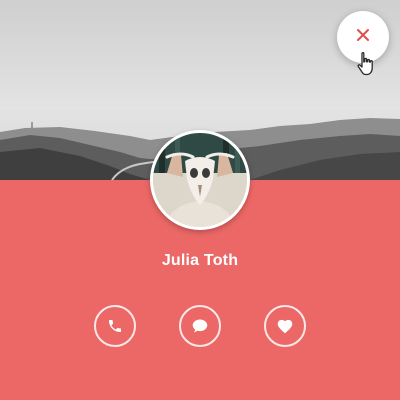 This screenshot has height=400, width=400. I want to click on close-icon, so click(363, 37).